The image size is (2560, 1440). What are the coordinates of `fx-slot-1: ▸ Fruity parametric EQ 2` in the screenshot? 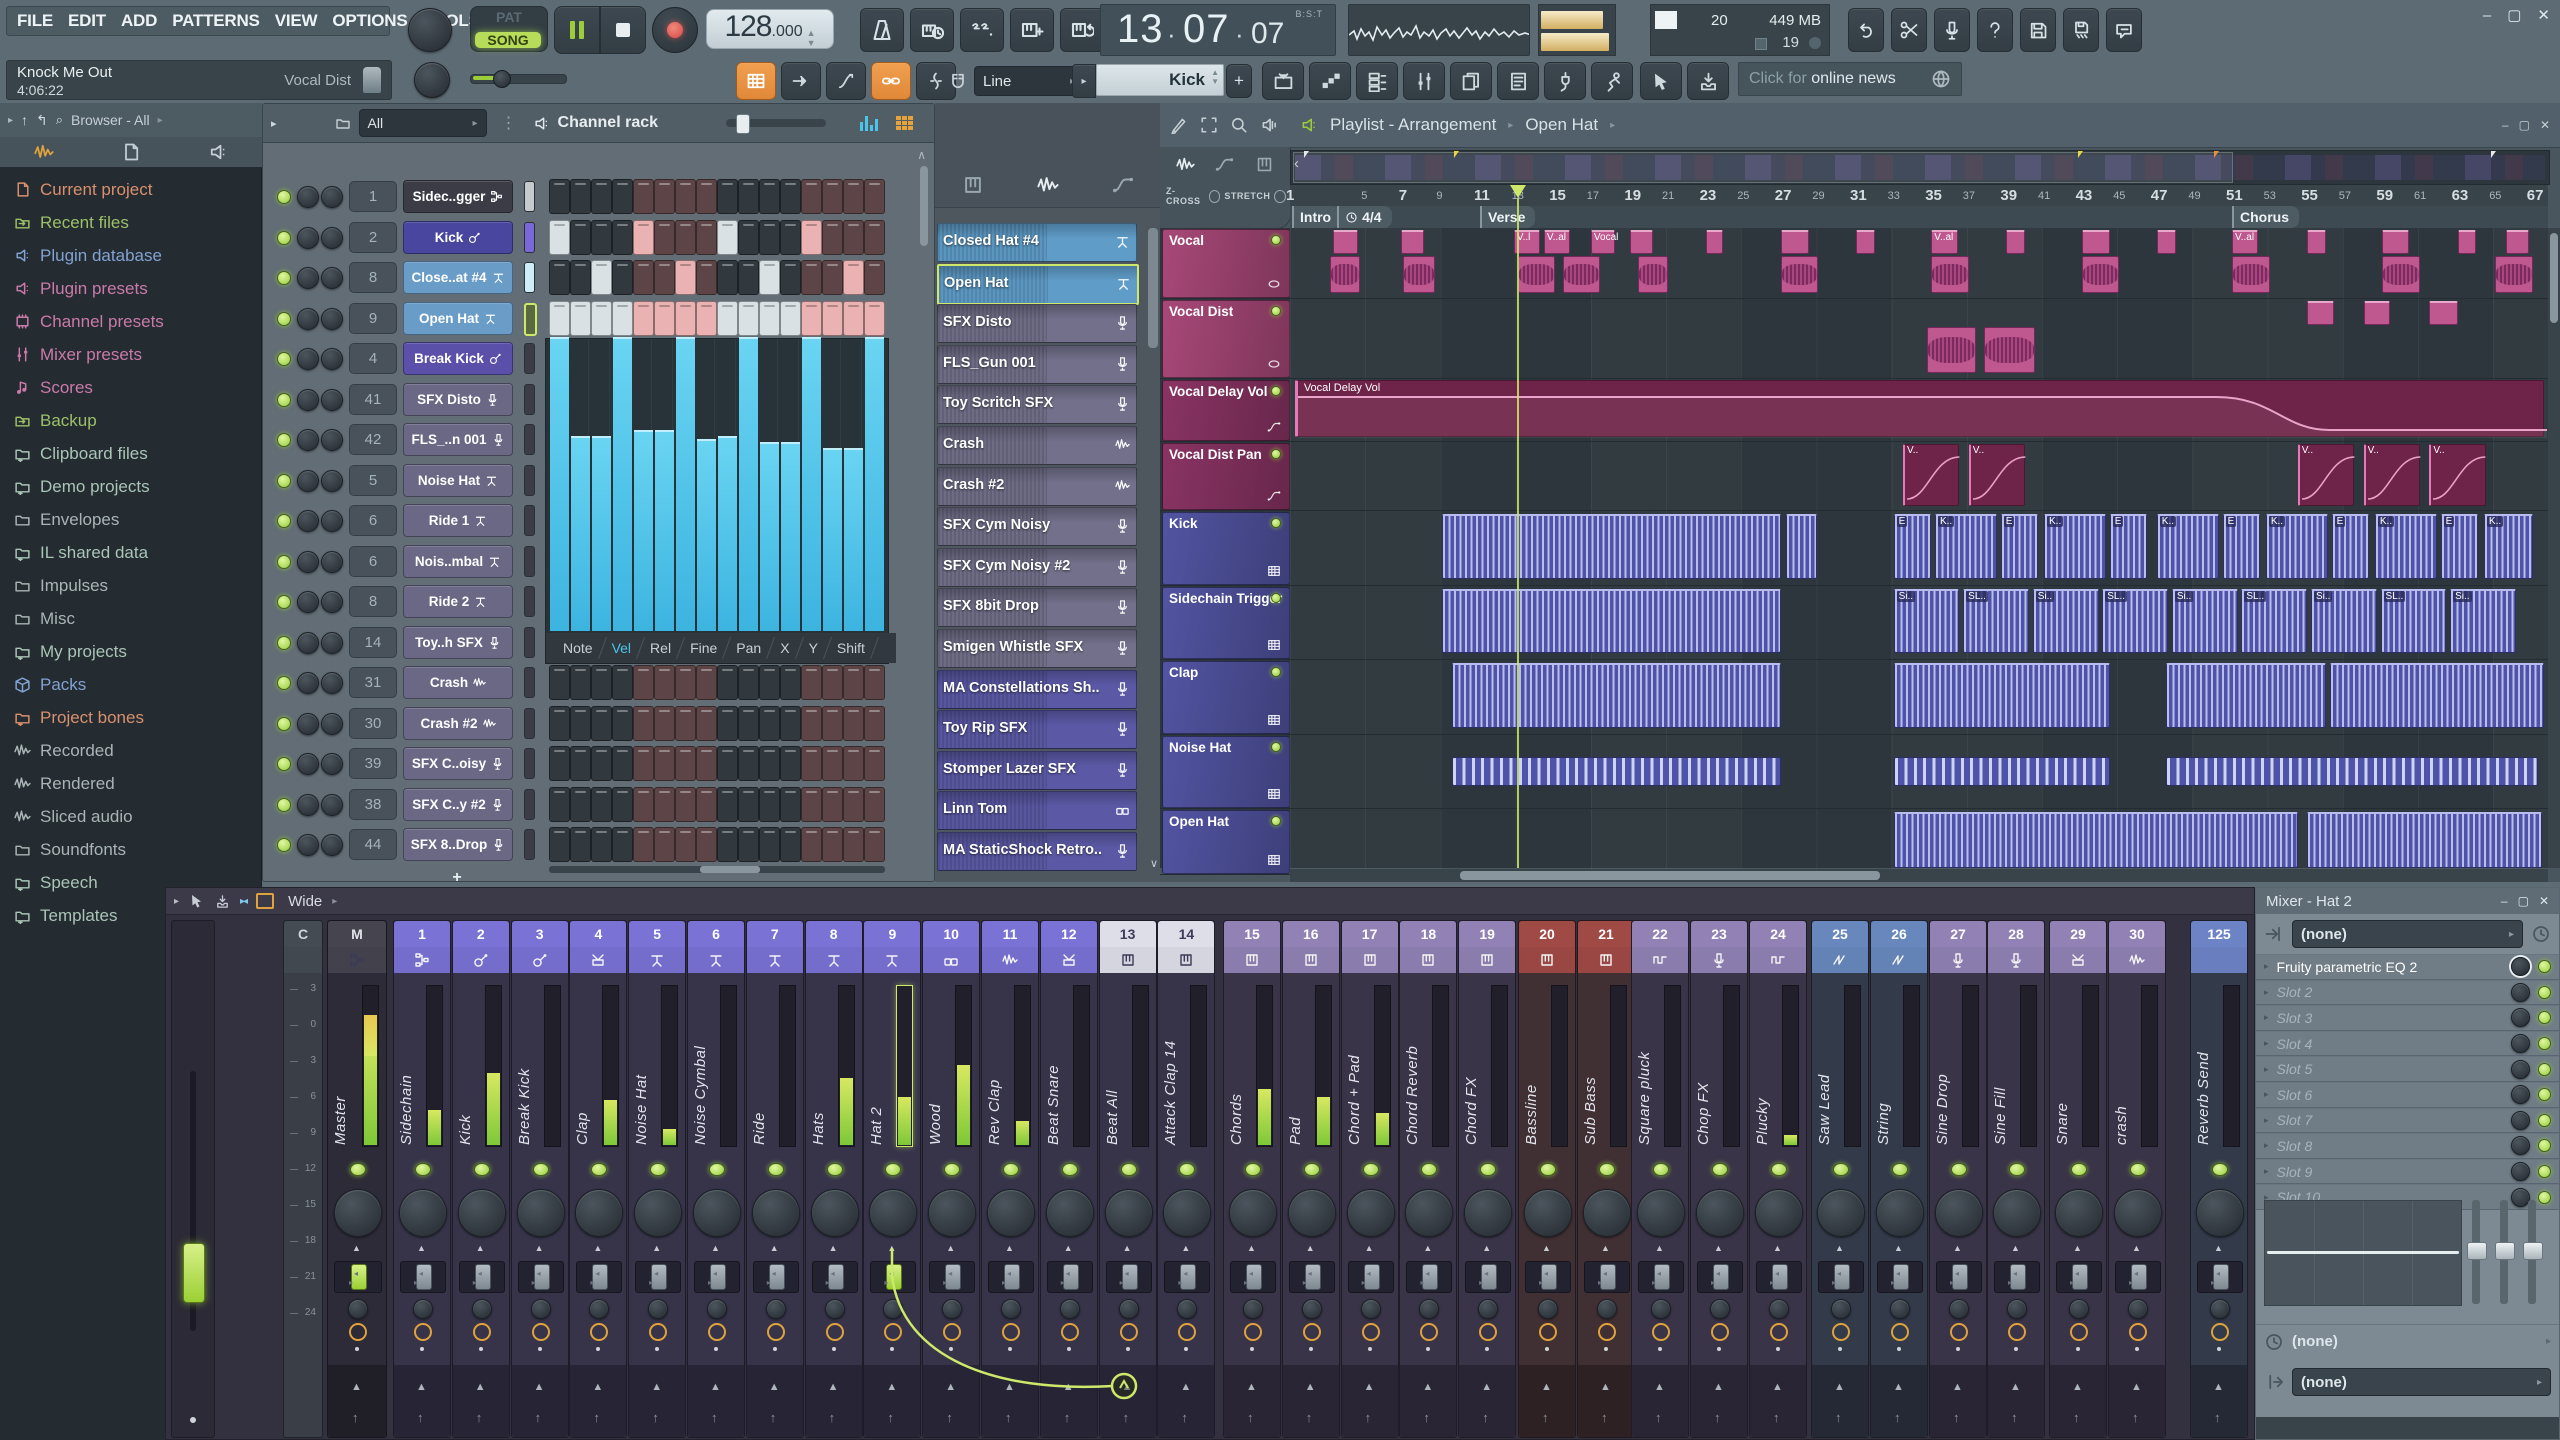 It's located at (2407, 967).